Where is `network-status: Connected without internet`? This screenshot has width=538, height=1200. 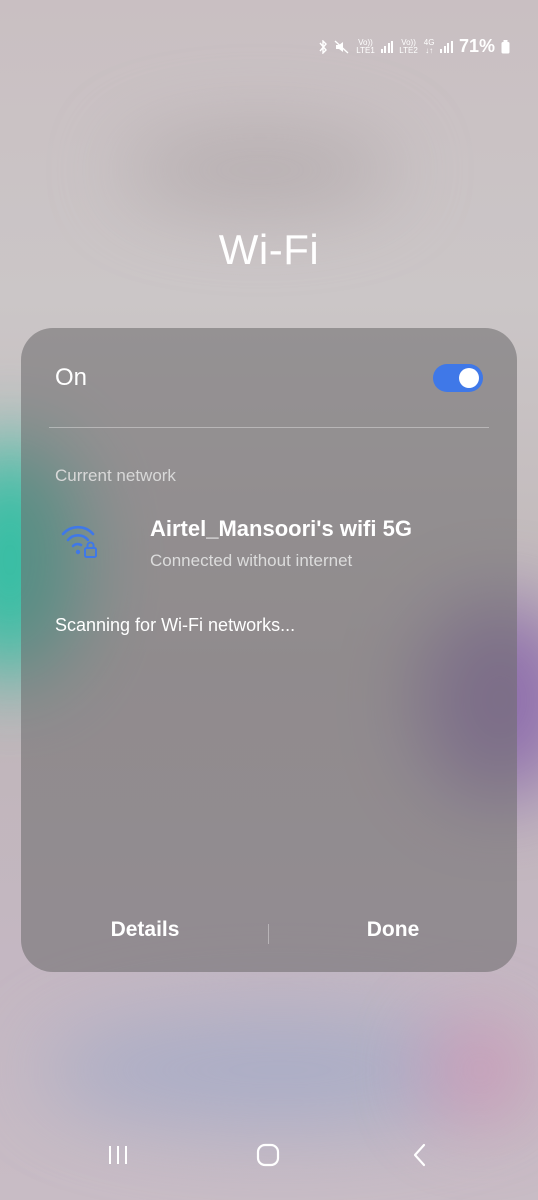
network-status: Connected without internet is located at coordinates (251, 560).